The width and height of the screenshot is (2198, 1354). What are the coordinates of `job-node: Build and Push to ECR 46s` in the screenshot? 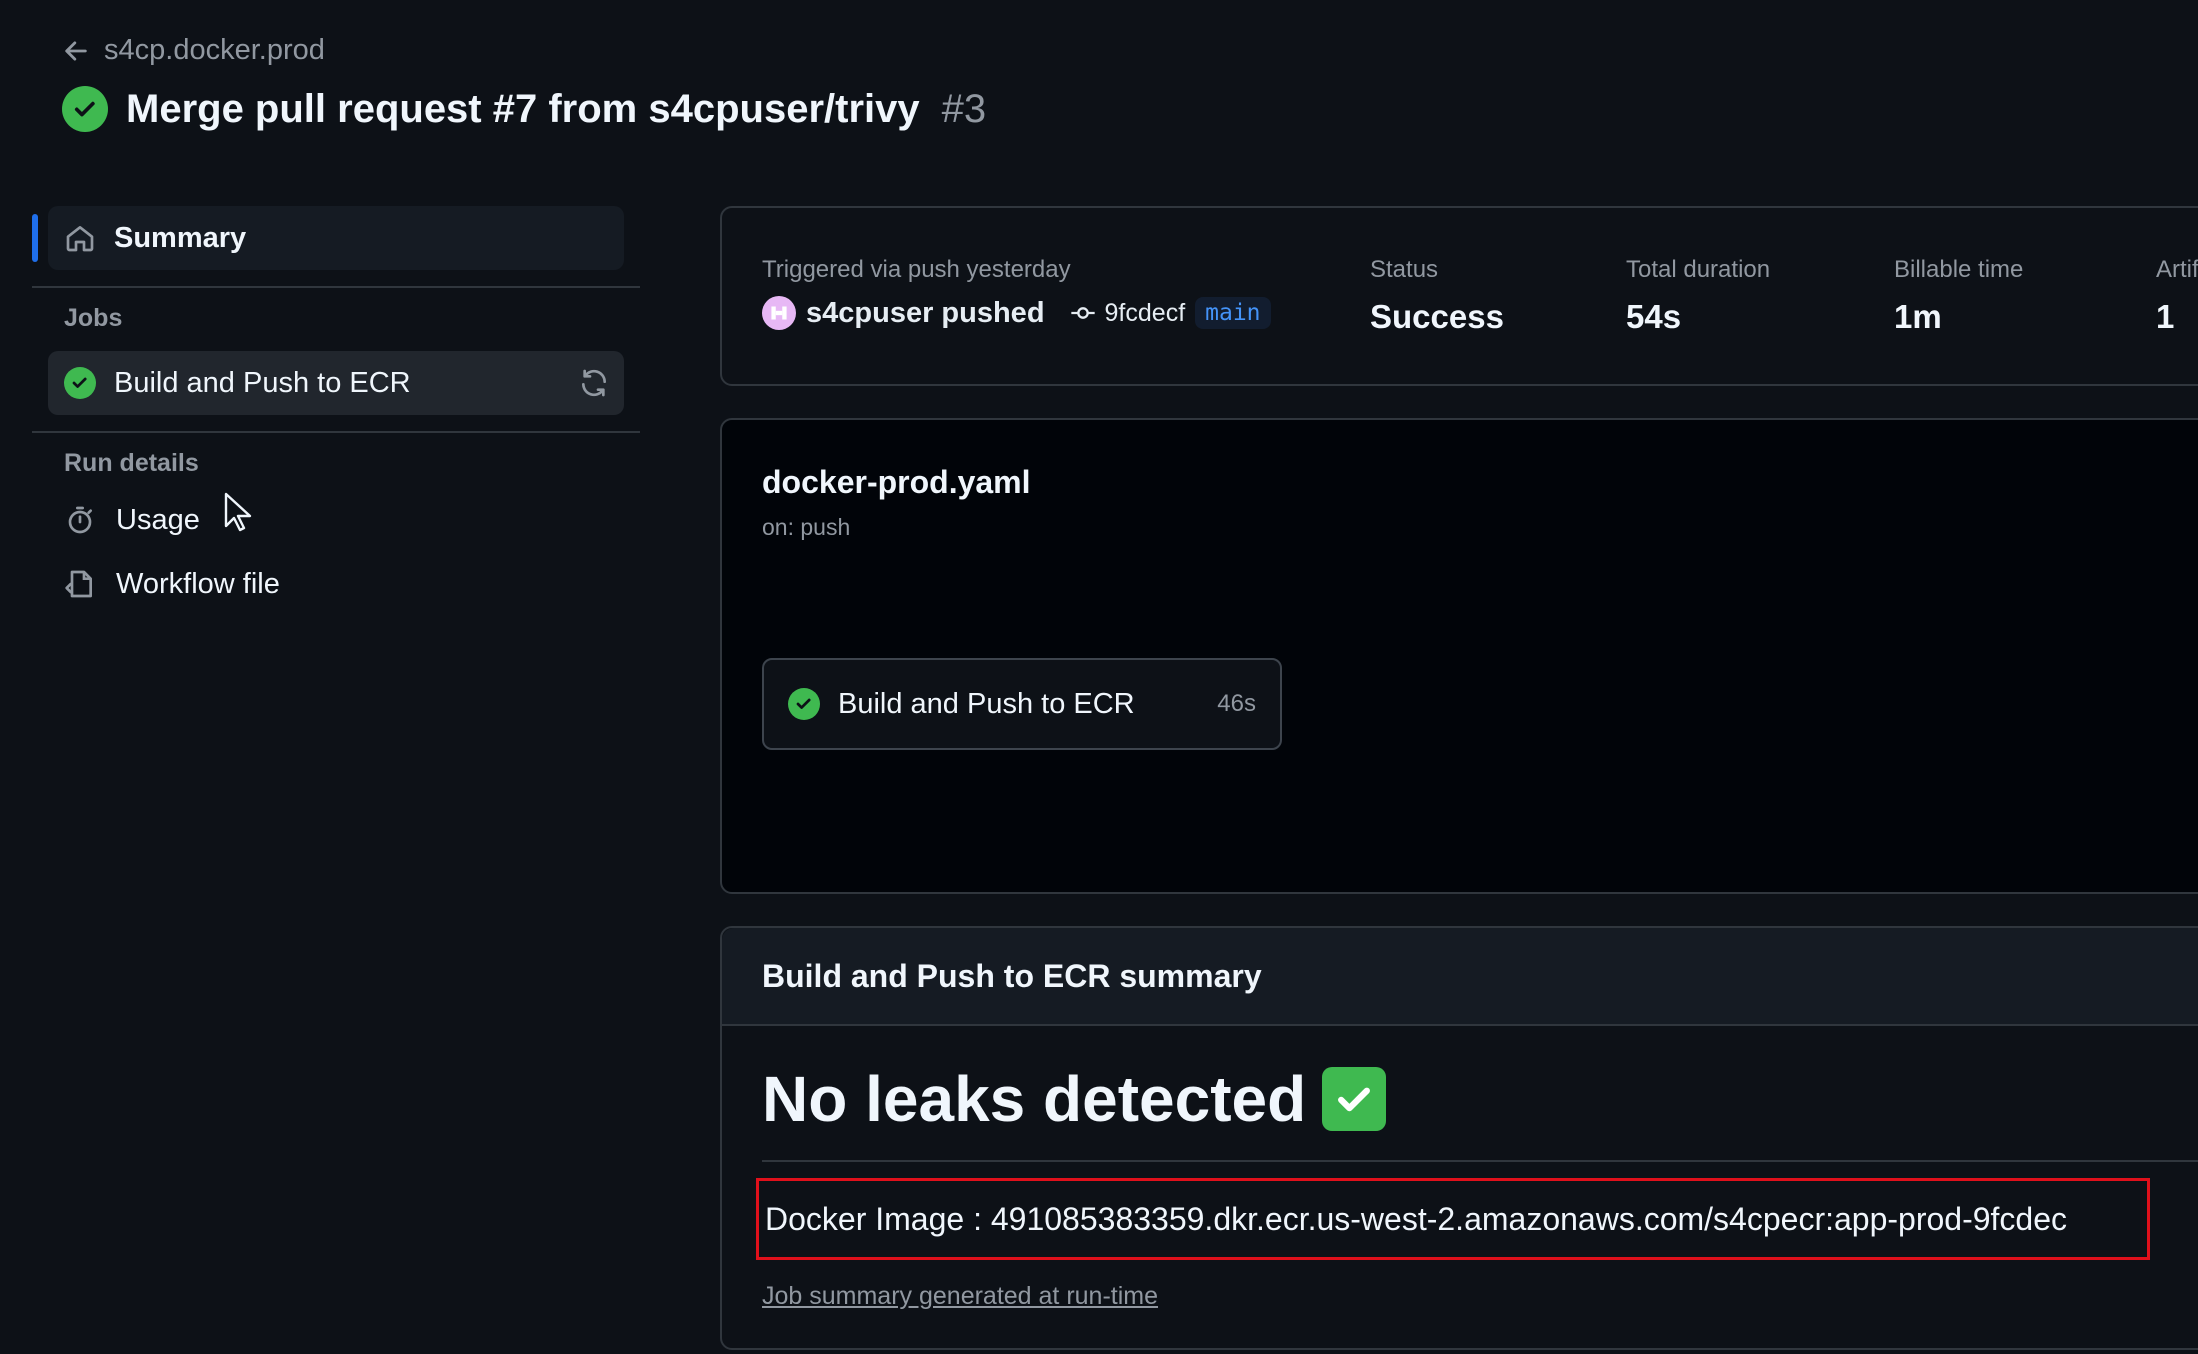 It's located at (1022, 704).